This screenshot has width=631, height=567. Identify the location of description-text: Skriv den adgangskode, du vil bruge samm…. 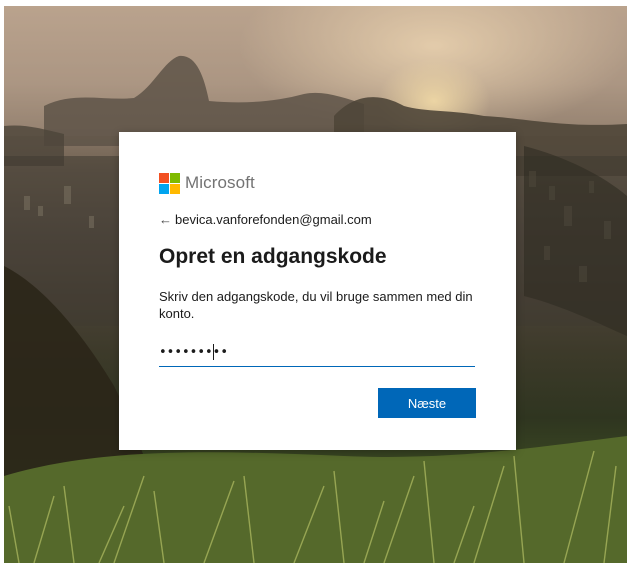
(316, 305).